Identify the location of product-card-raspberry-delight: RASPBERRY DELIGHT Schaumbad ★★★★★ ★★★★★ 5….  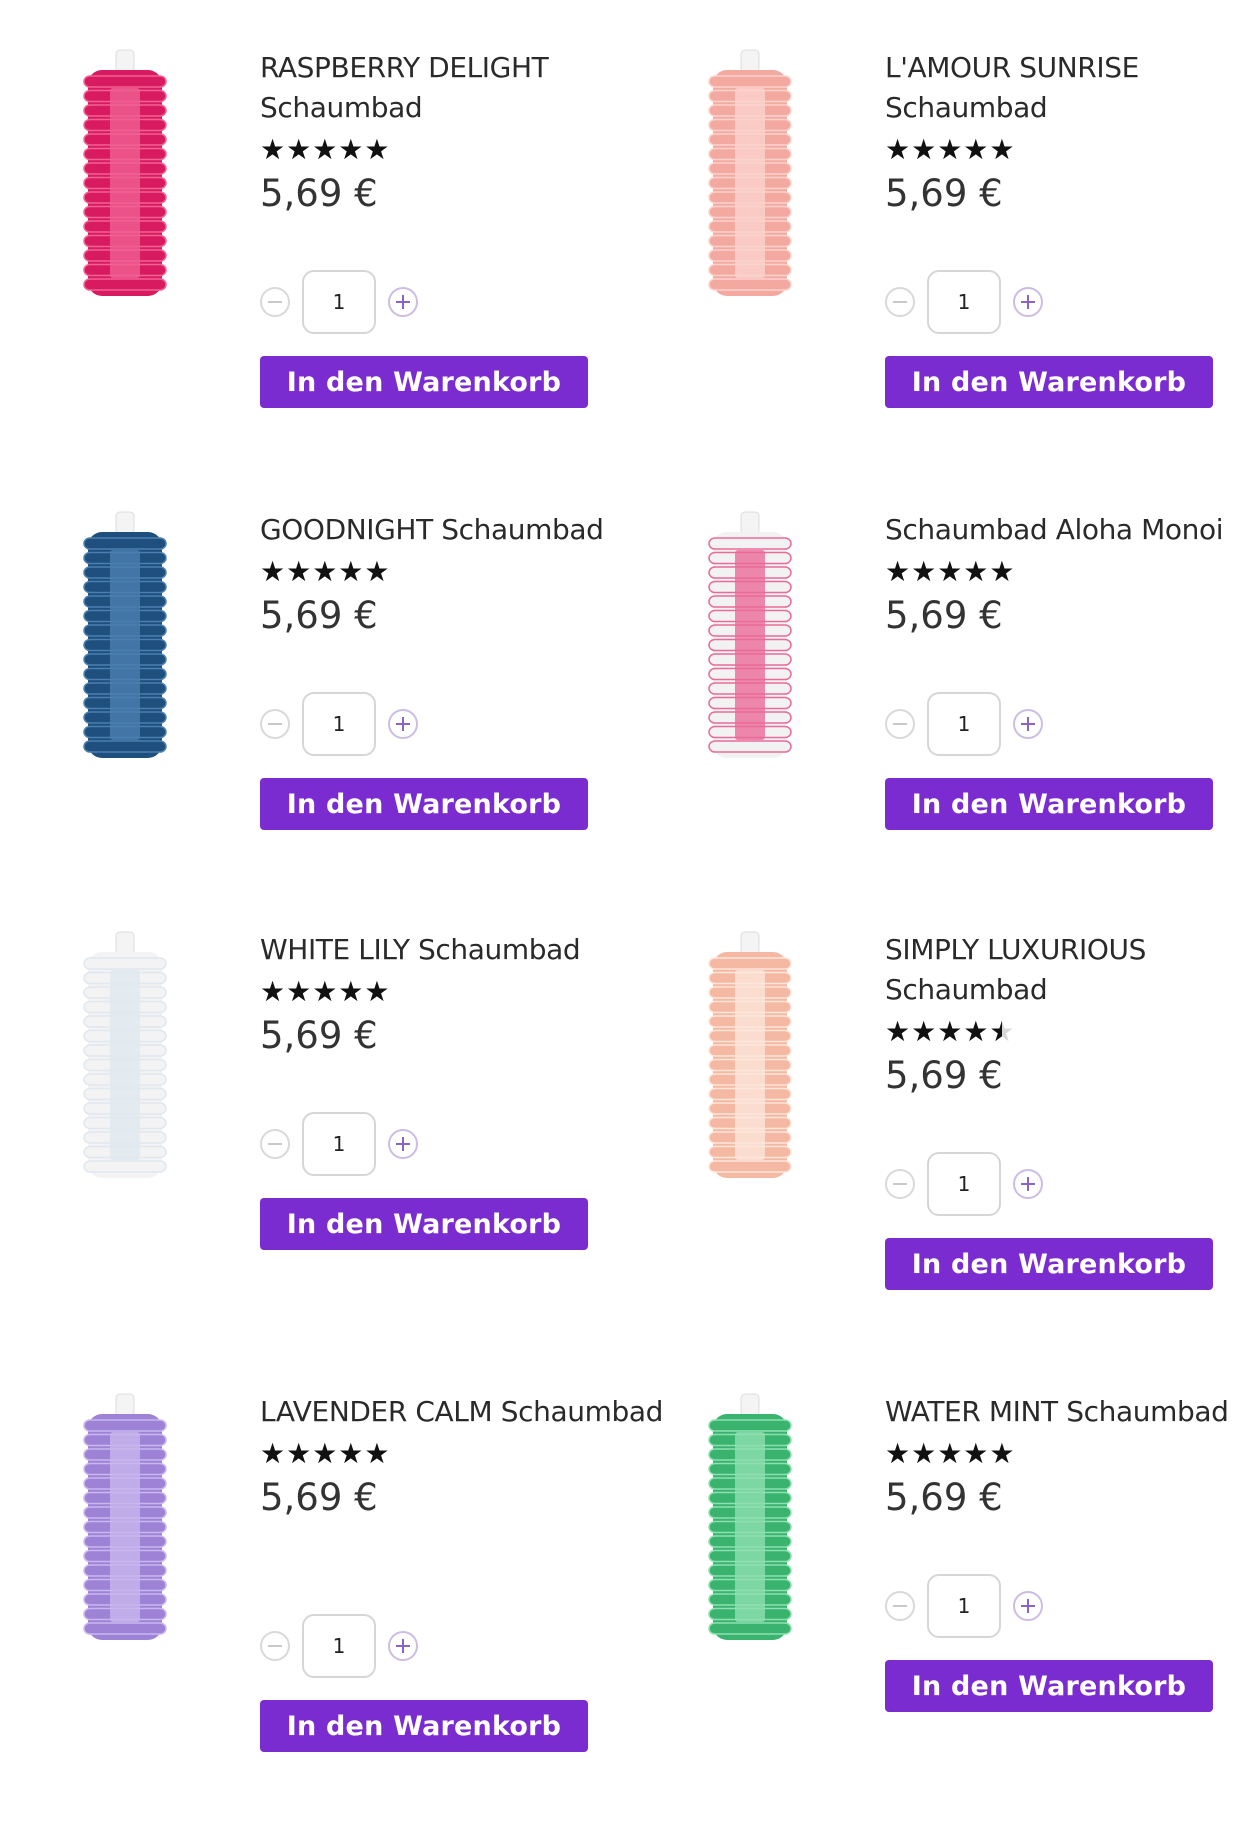
(380, 268).